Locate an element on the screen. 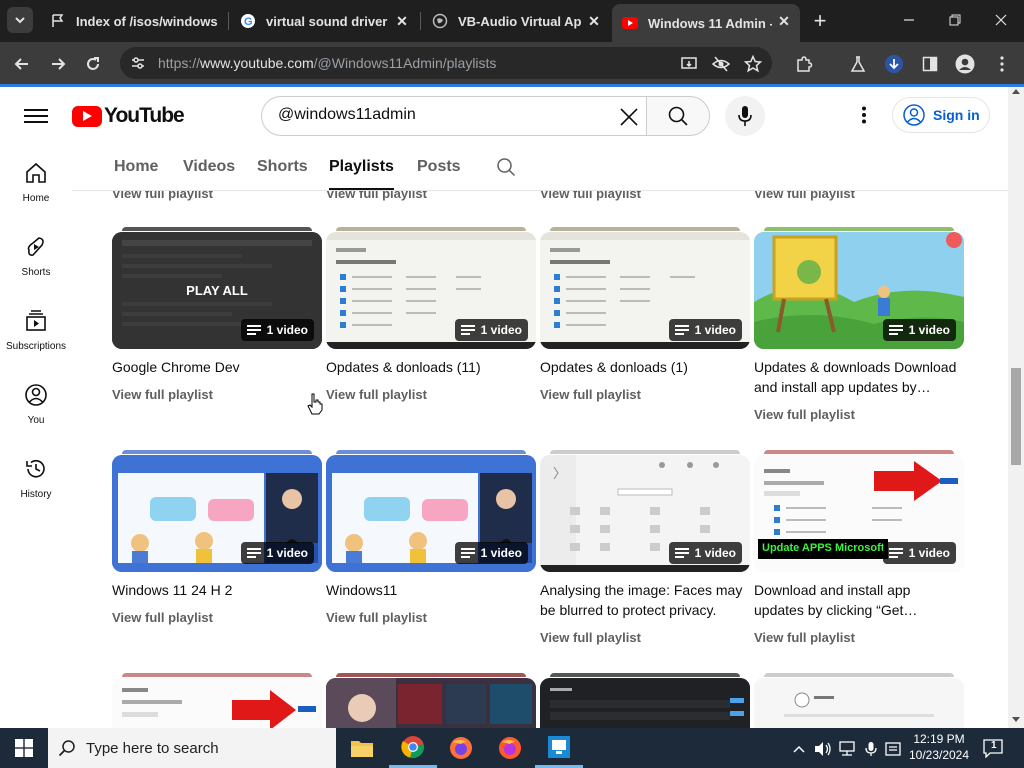  sign-in-button: Sign in is located at coordinates (941, 115).